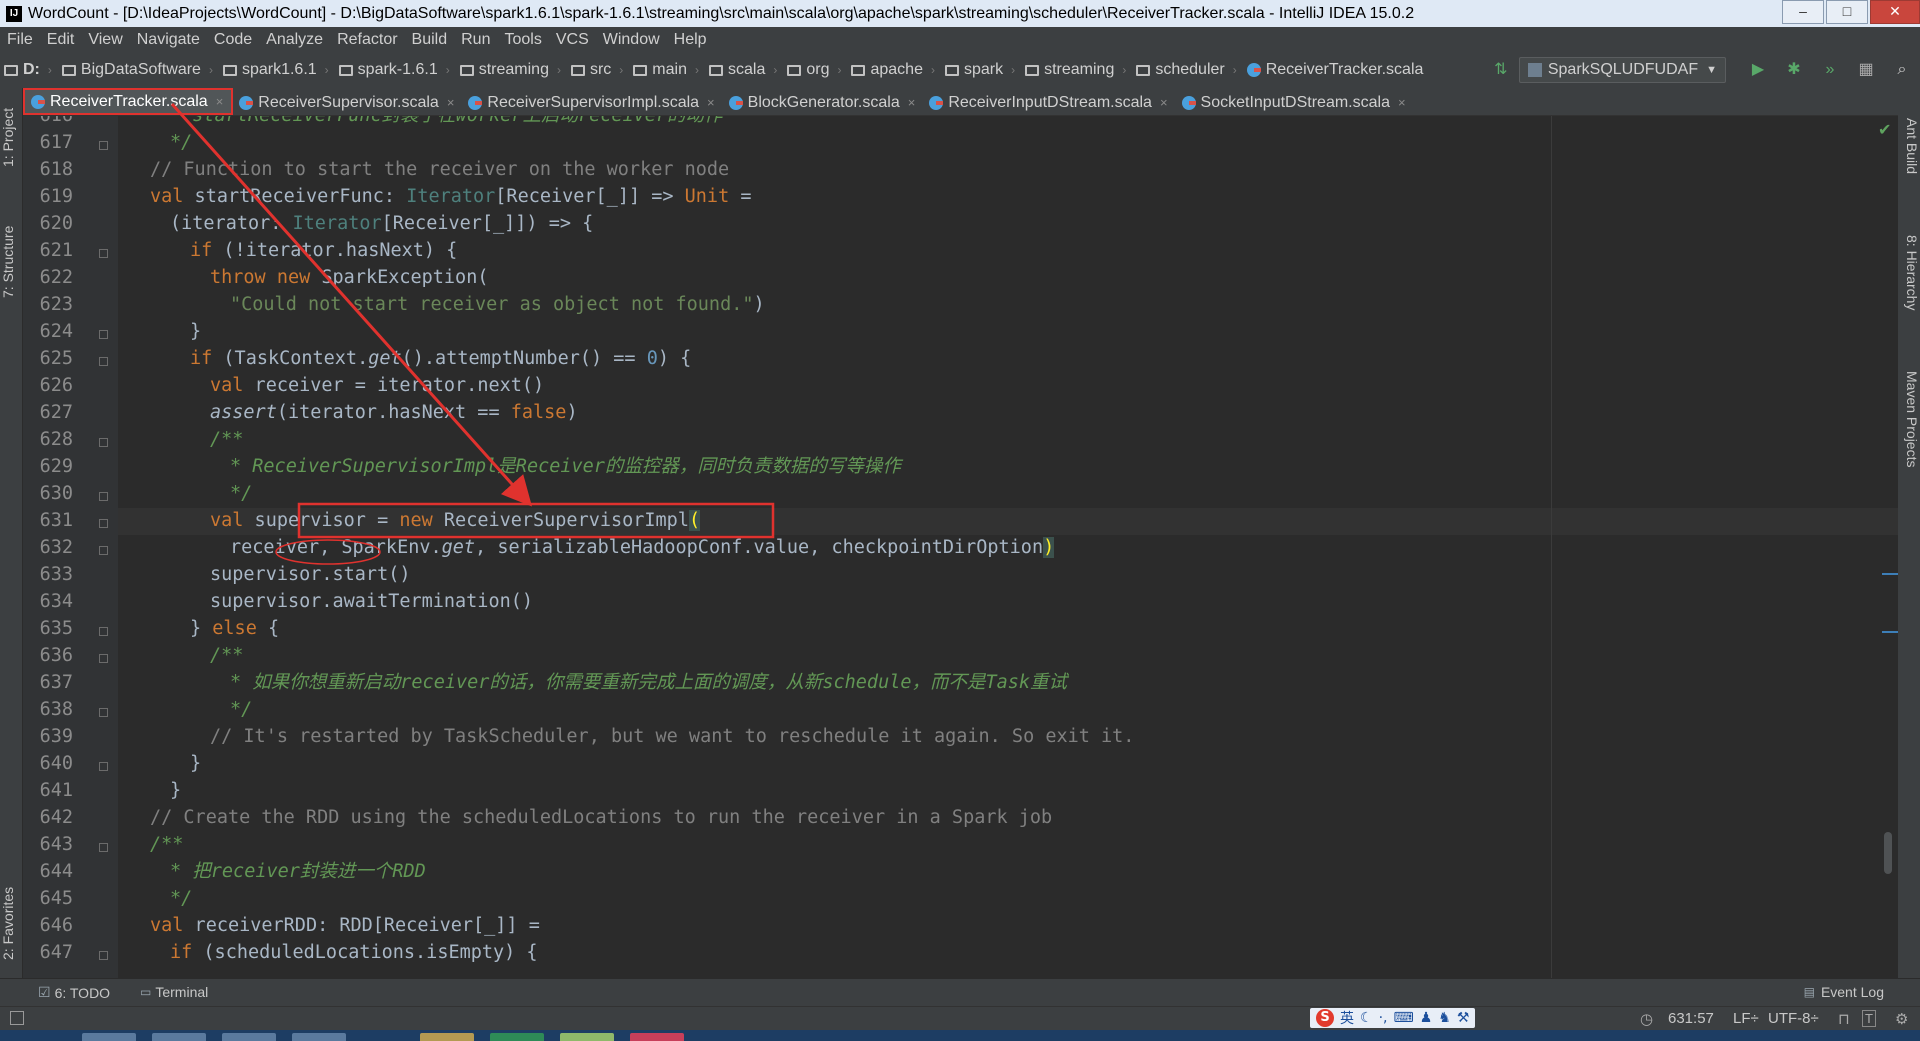  I want to click on minimize-button: –, so click(1803, 12).